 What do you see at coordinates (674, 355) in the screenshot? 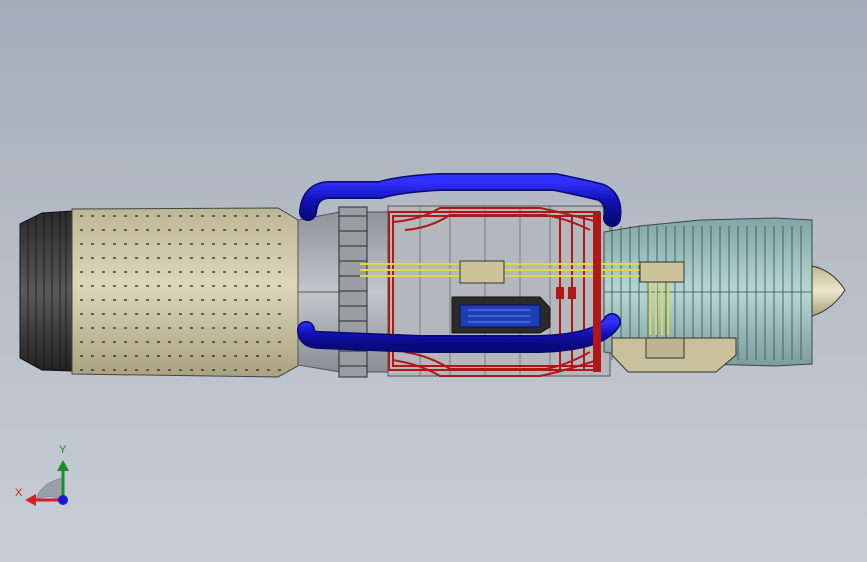
I see `accessory-gearbox` at bounding box center [674, 355].